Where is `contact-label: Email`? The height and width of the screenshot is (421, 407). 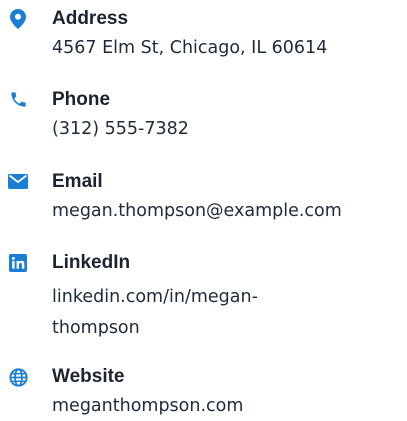
contact-label: Email is located at coordinates (77, 181).